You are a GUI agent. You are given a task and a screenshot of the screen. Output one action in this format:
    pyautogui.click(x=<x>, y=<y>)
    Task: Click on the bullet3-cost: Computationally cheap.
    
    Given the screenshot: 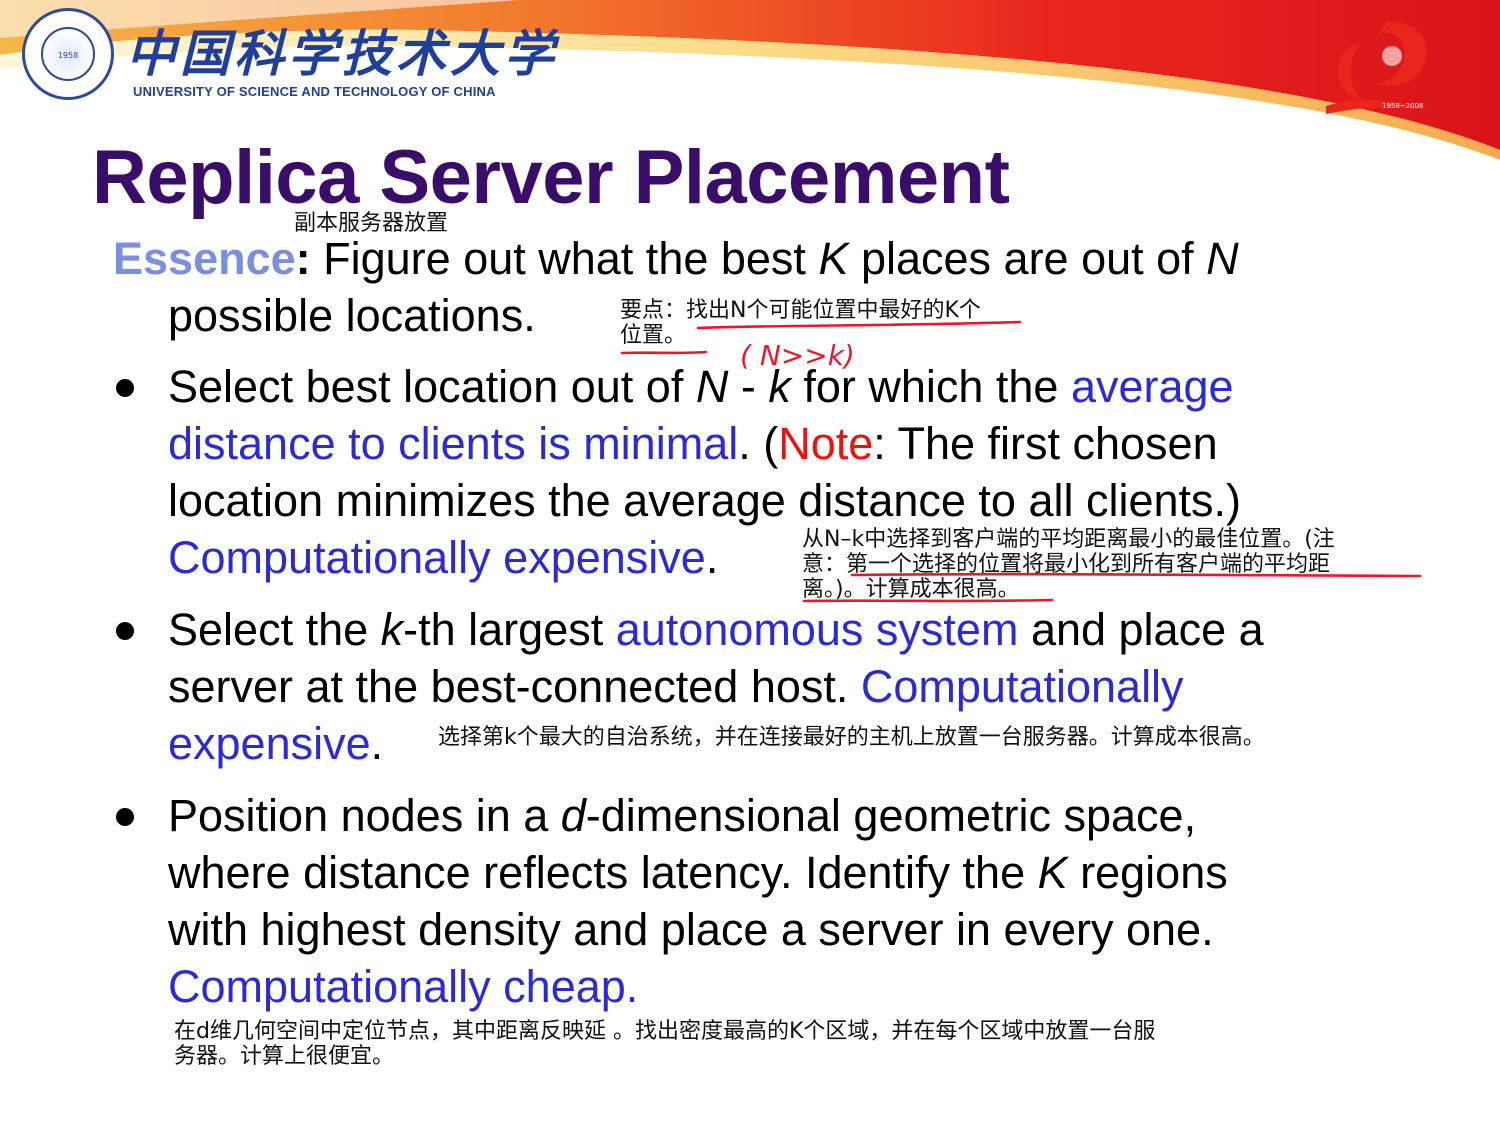 What is the action you would take?
    pyautogui.click(x=403, y=986)
    